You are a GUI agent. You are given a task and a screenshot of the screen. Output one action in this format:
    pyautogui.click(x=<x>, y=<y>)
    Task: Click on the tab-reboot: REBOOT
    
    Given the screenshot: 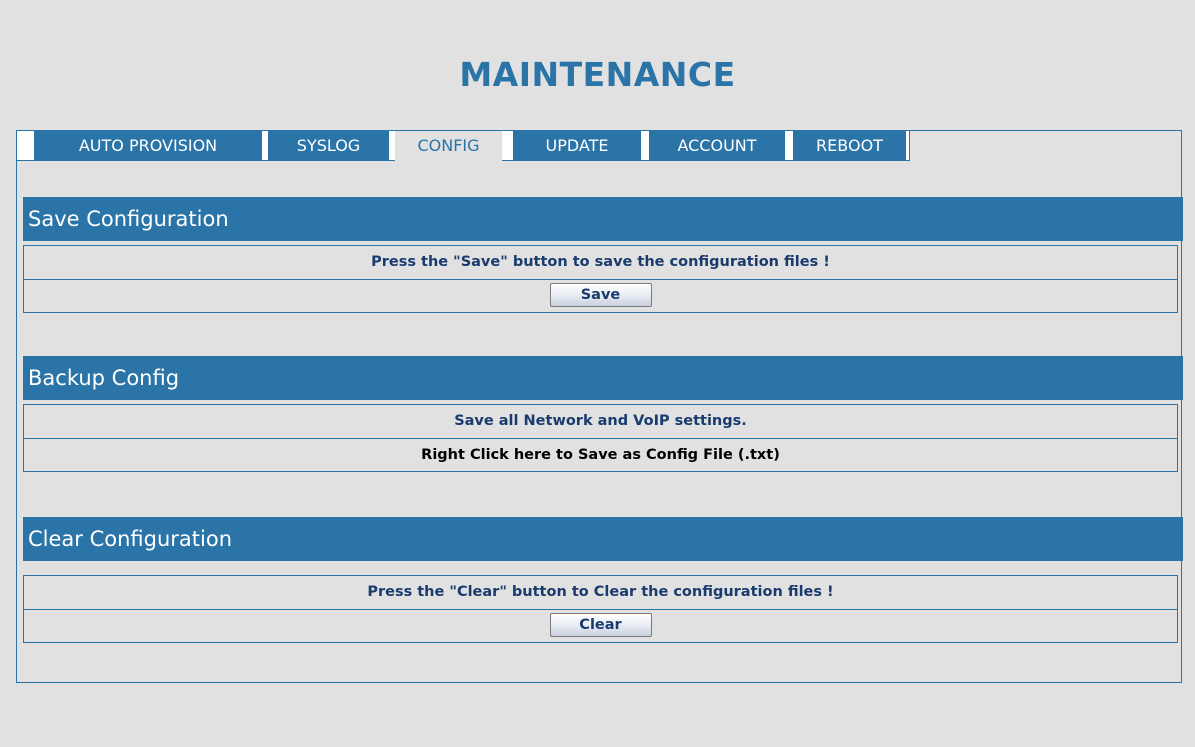 What is the action you would take?
    pyautogui.click(x=849, y=145)
    